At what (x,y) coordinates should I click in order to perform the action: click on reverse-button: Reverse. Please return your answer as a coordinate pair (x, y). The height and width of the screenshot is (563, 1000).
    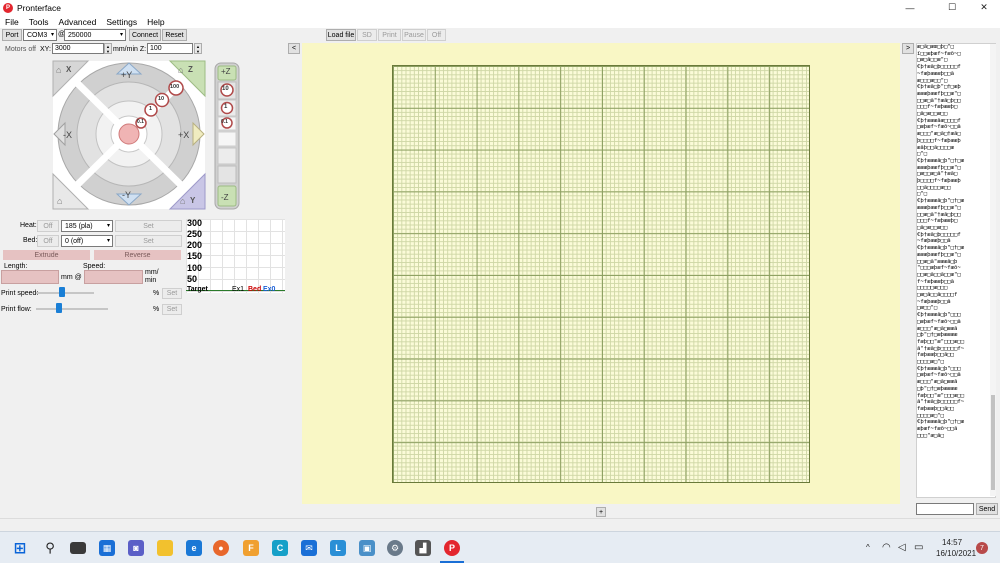
    Looking at the image, I should click on (137, 255).